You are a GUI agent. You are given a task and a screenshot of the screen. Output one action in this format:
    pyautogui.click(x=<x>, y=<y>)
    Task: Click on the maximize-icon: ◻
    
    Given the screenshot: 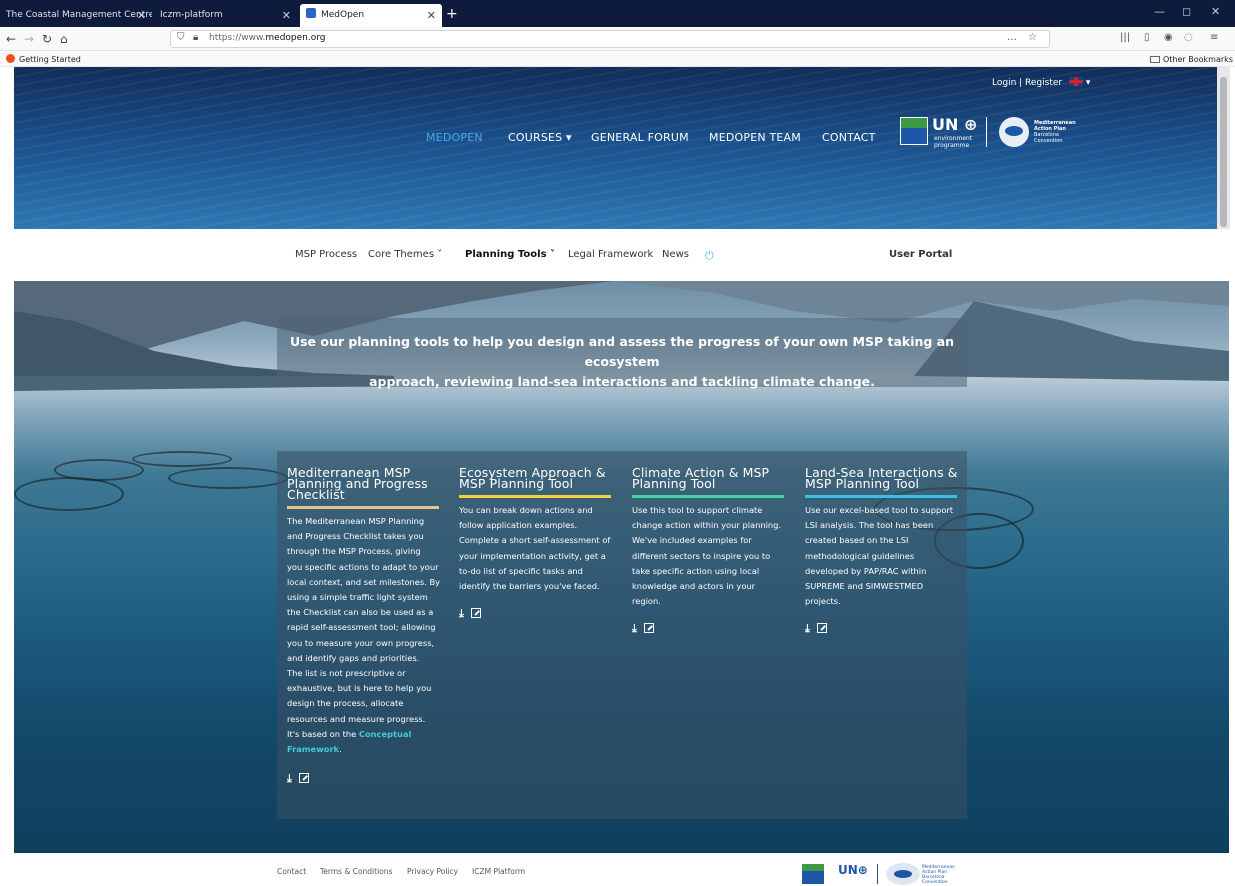 What is the action you would take?
    pyautogui.click(x=1186, y=11)
    